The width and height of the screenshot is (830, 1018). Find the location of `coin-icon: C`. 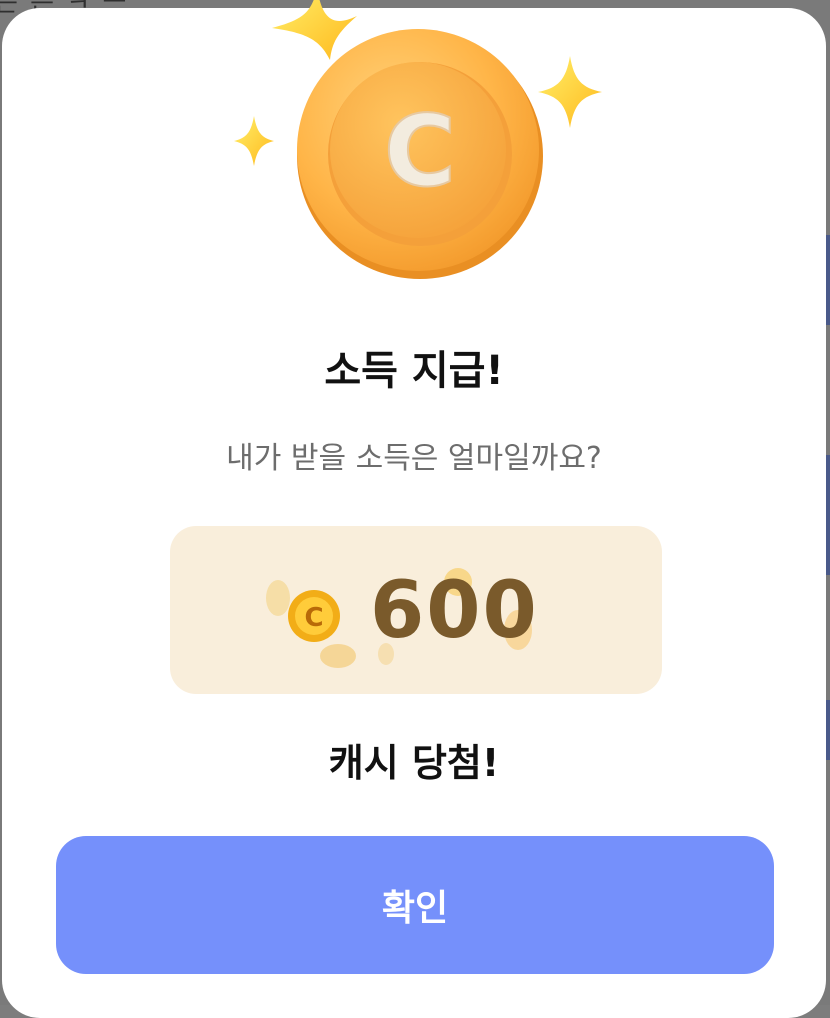

coin-icon: C is located at coordinates (420, 154).